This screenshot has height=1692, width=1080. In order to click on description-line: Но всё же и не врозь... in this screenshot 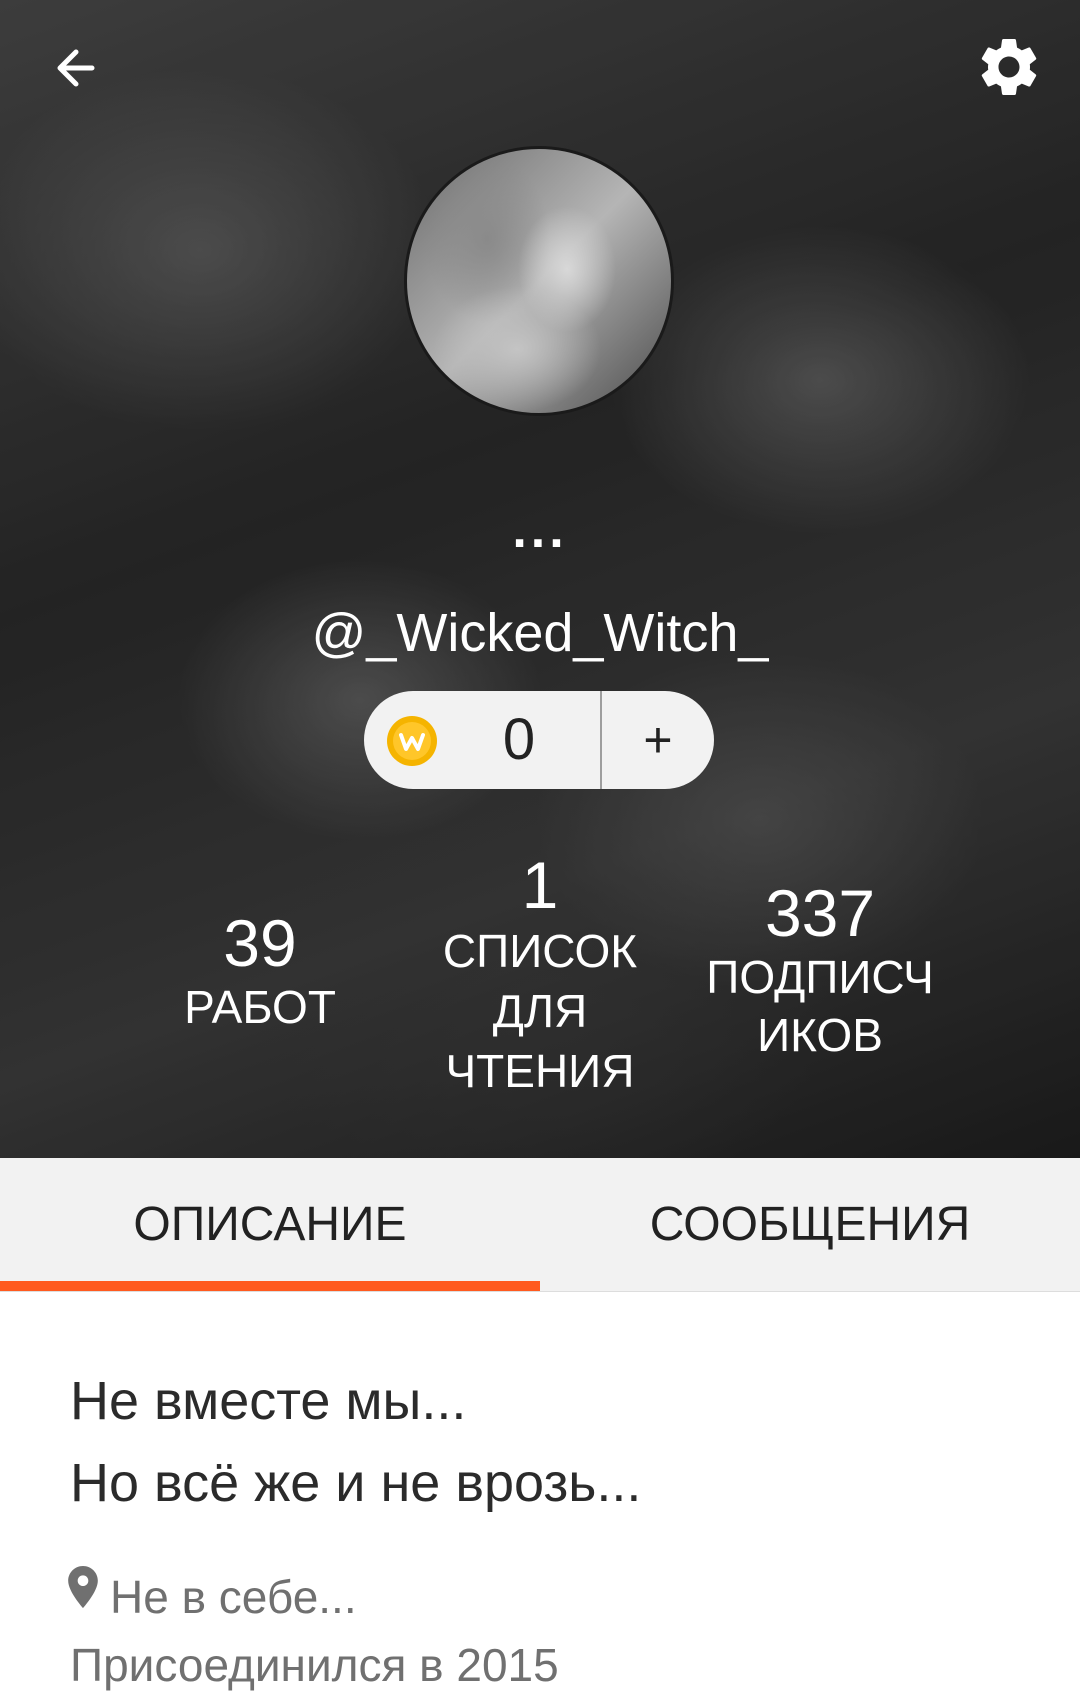, I will do `click(356, 1483)`.